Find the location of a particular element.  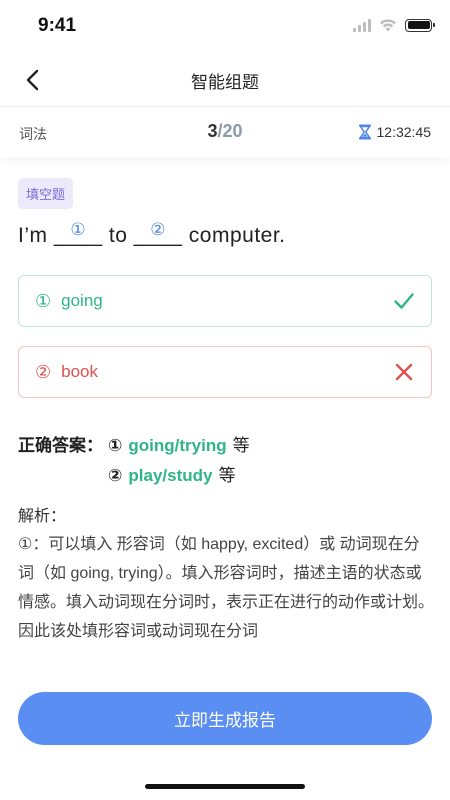

answer-2-number: ② is located at coordinates (43, 371).